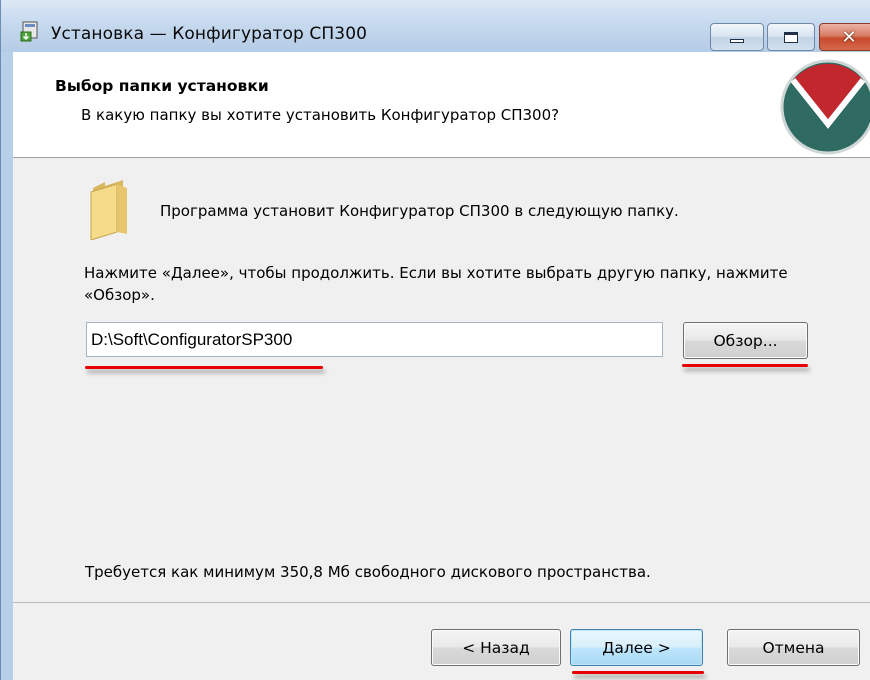 The height and width of the screenshot is (680, 870). What do you see at coordinates (108, 210) in the screenshot?
I see `folder-icon` at bounding box center [108, 210].